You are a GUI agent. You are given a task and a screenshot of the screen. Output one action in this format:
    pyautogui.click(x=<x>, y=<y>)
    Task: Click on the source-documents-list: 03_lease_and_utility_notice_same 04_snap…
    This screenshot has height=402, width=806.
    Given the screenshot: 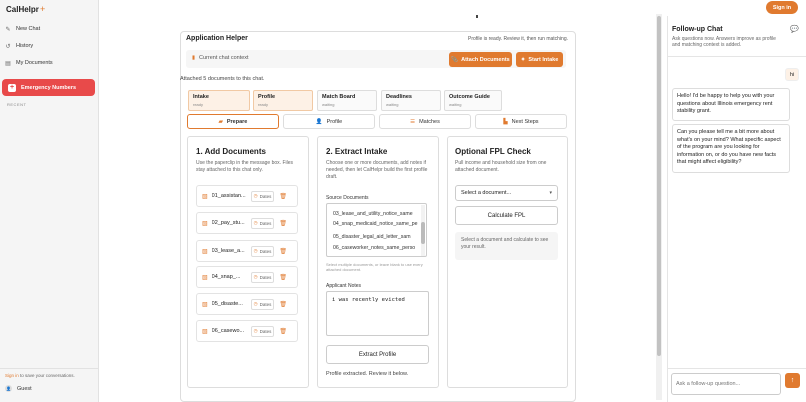 What is the action you would take?
    pyautogui.click(x=376, y=230)
    